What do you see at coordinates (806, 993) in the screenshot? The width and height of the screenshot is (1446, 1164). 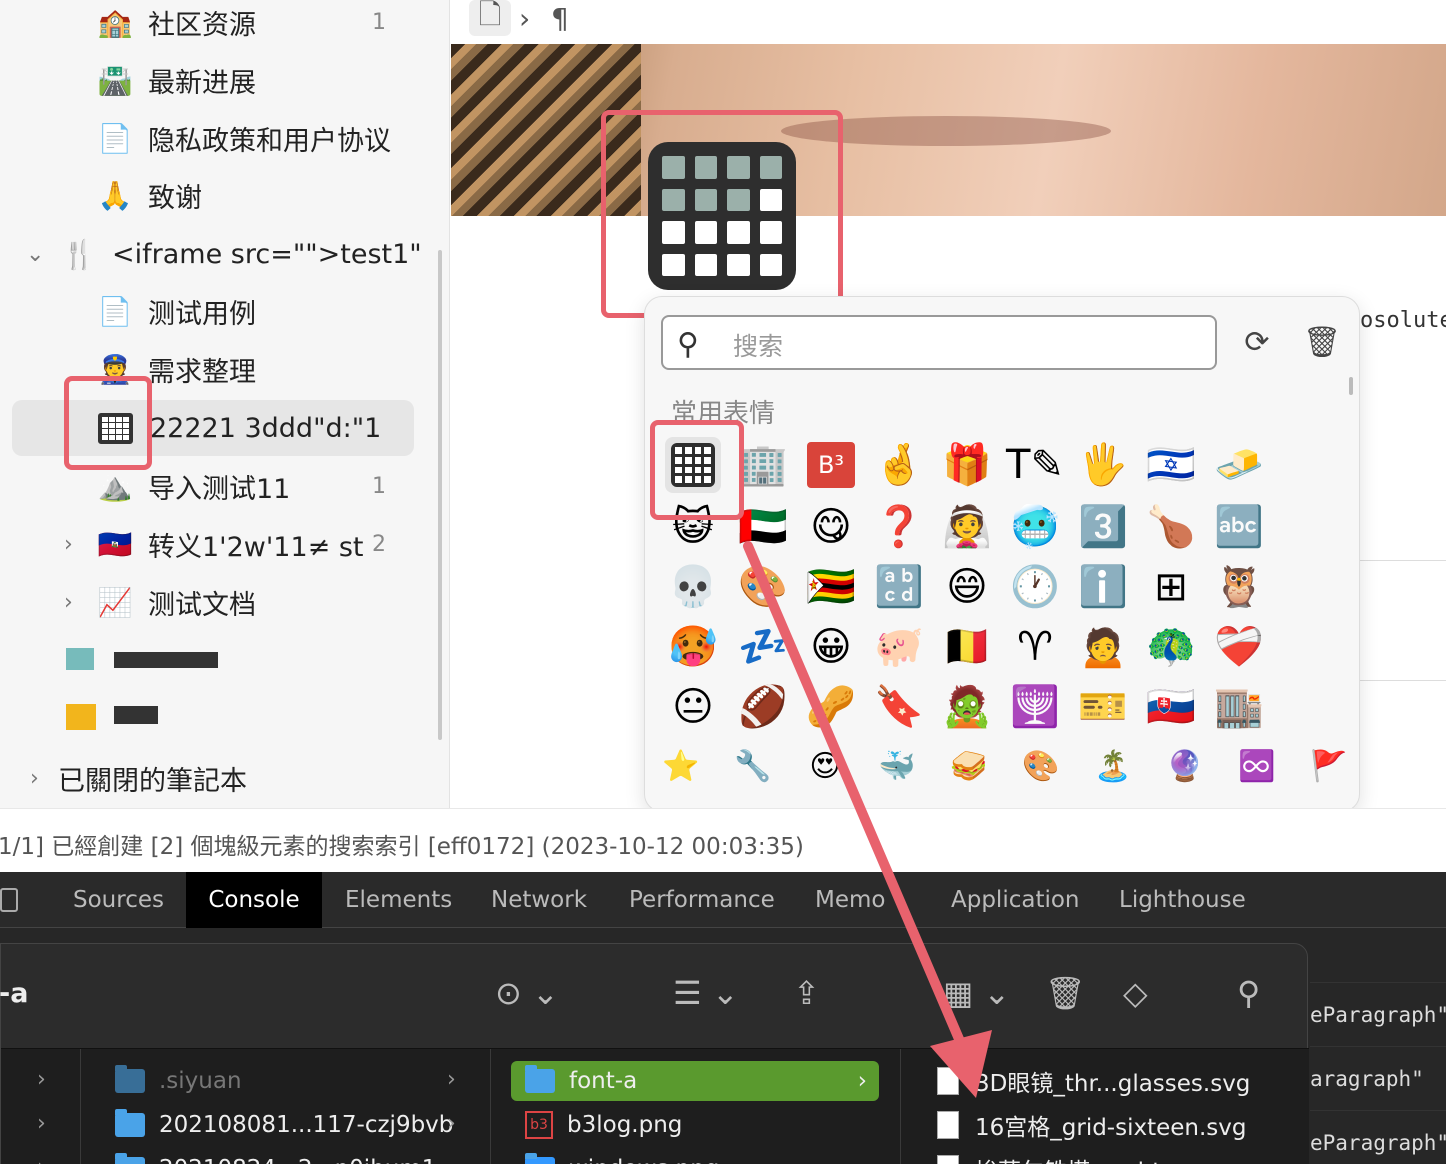 I see `share-icon: ⇪` at bounding box center [806, 993].